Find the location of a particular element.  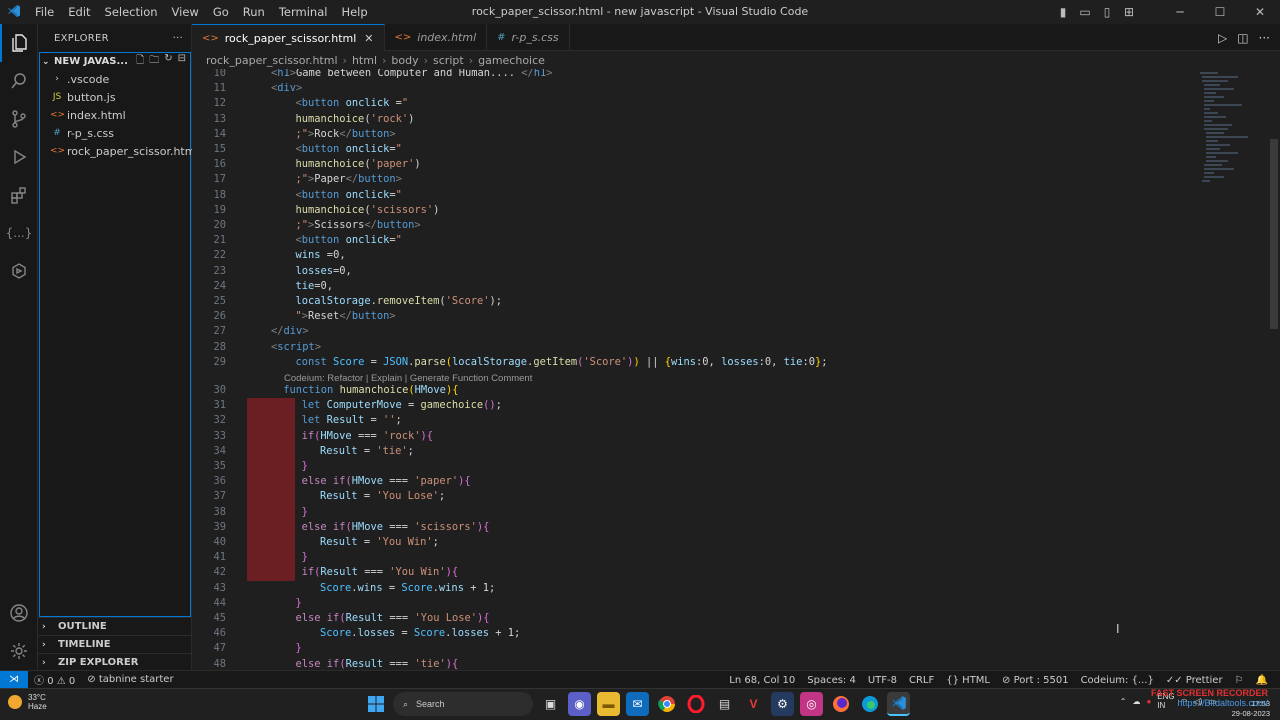

maximize-button: ☐ is located at coordinates (1220, 12).